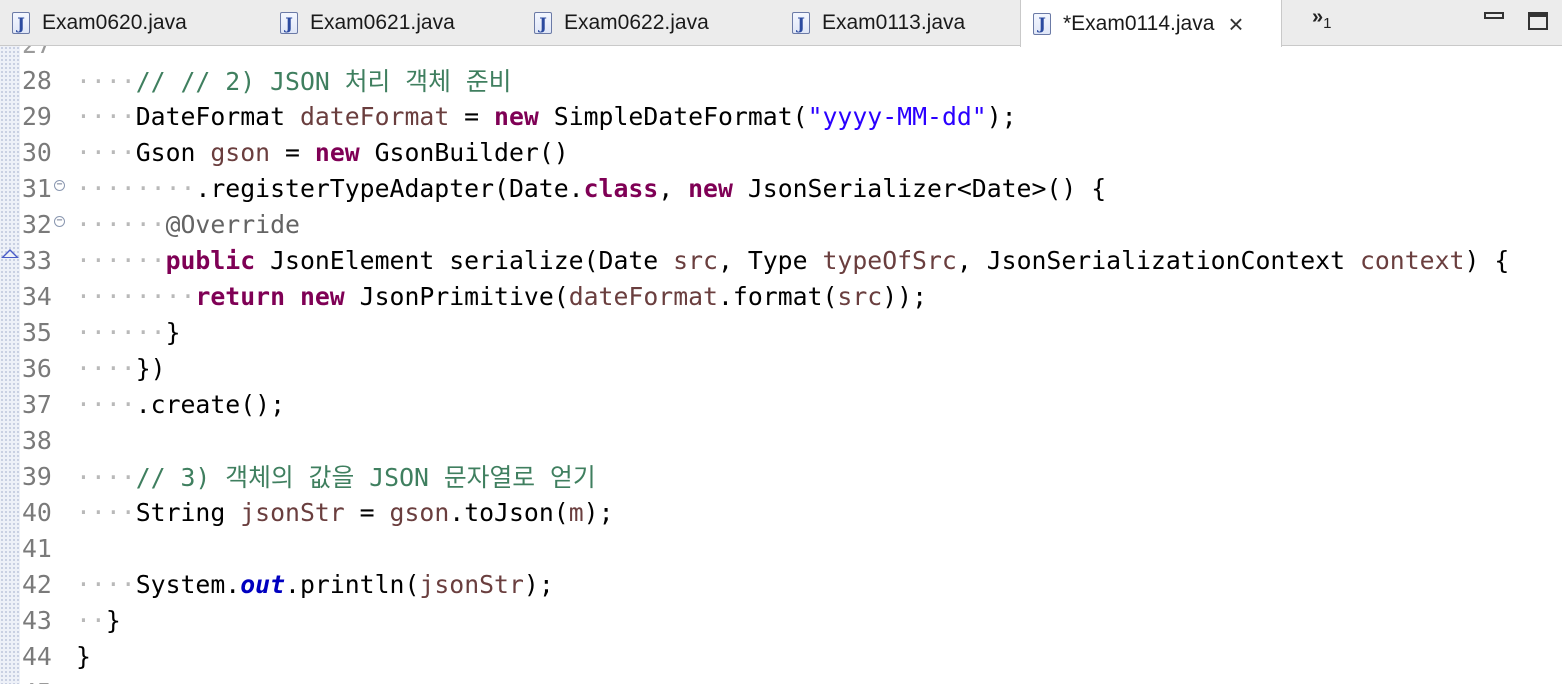  I want to click on line-number: 41, so click(37, 548).